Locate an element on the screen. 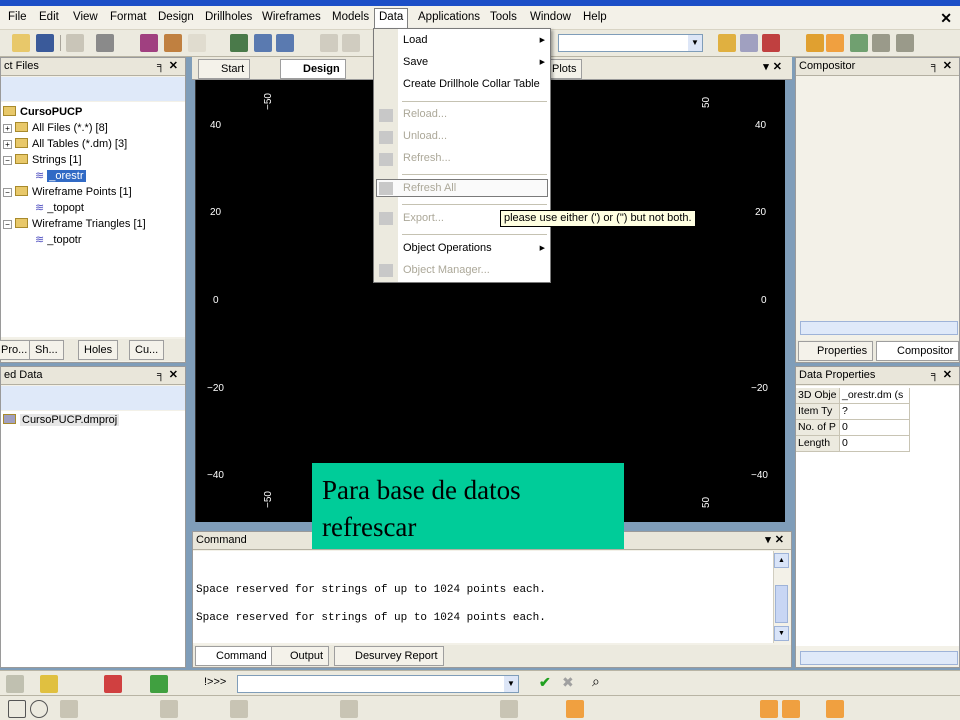  points-icon is located at coordinates (727, 43).